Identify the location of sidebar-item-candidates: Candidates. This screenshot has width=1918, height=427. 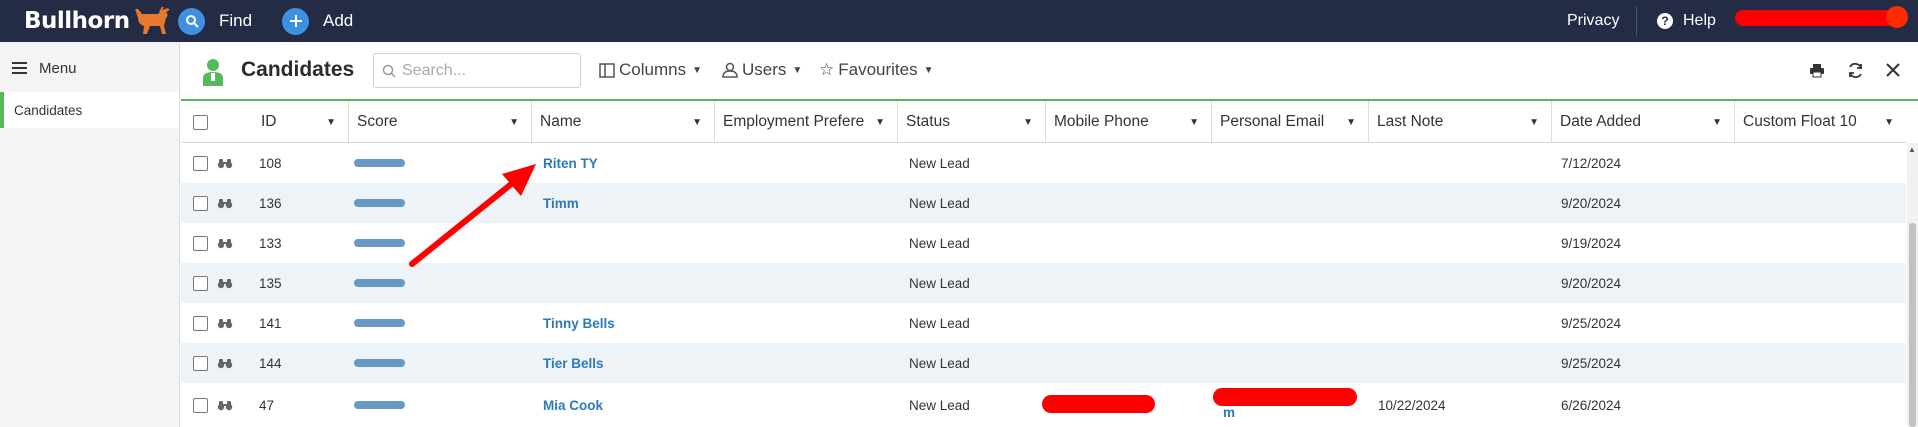
(89, 110).